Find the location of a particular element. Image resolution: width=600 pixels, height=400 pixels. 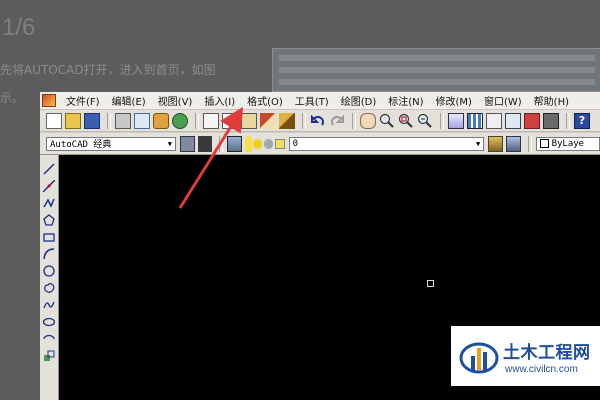

watermark-name: 土木工程网 is located at coordinates (547, 352).